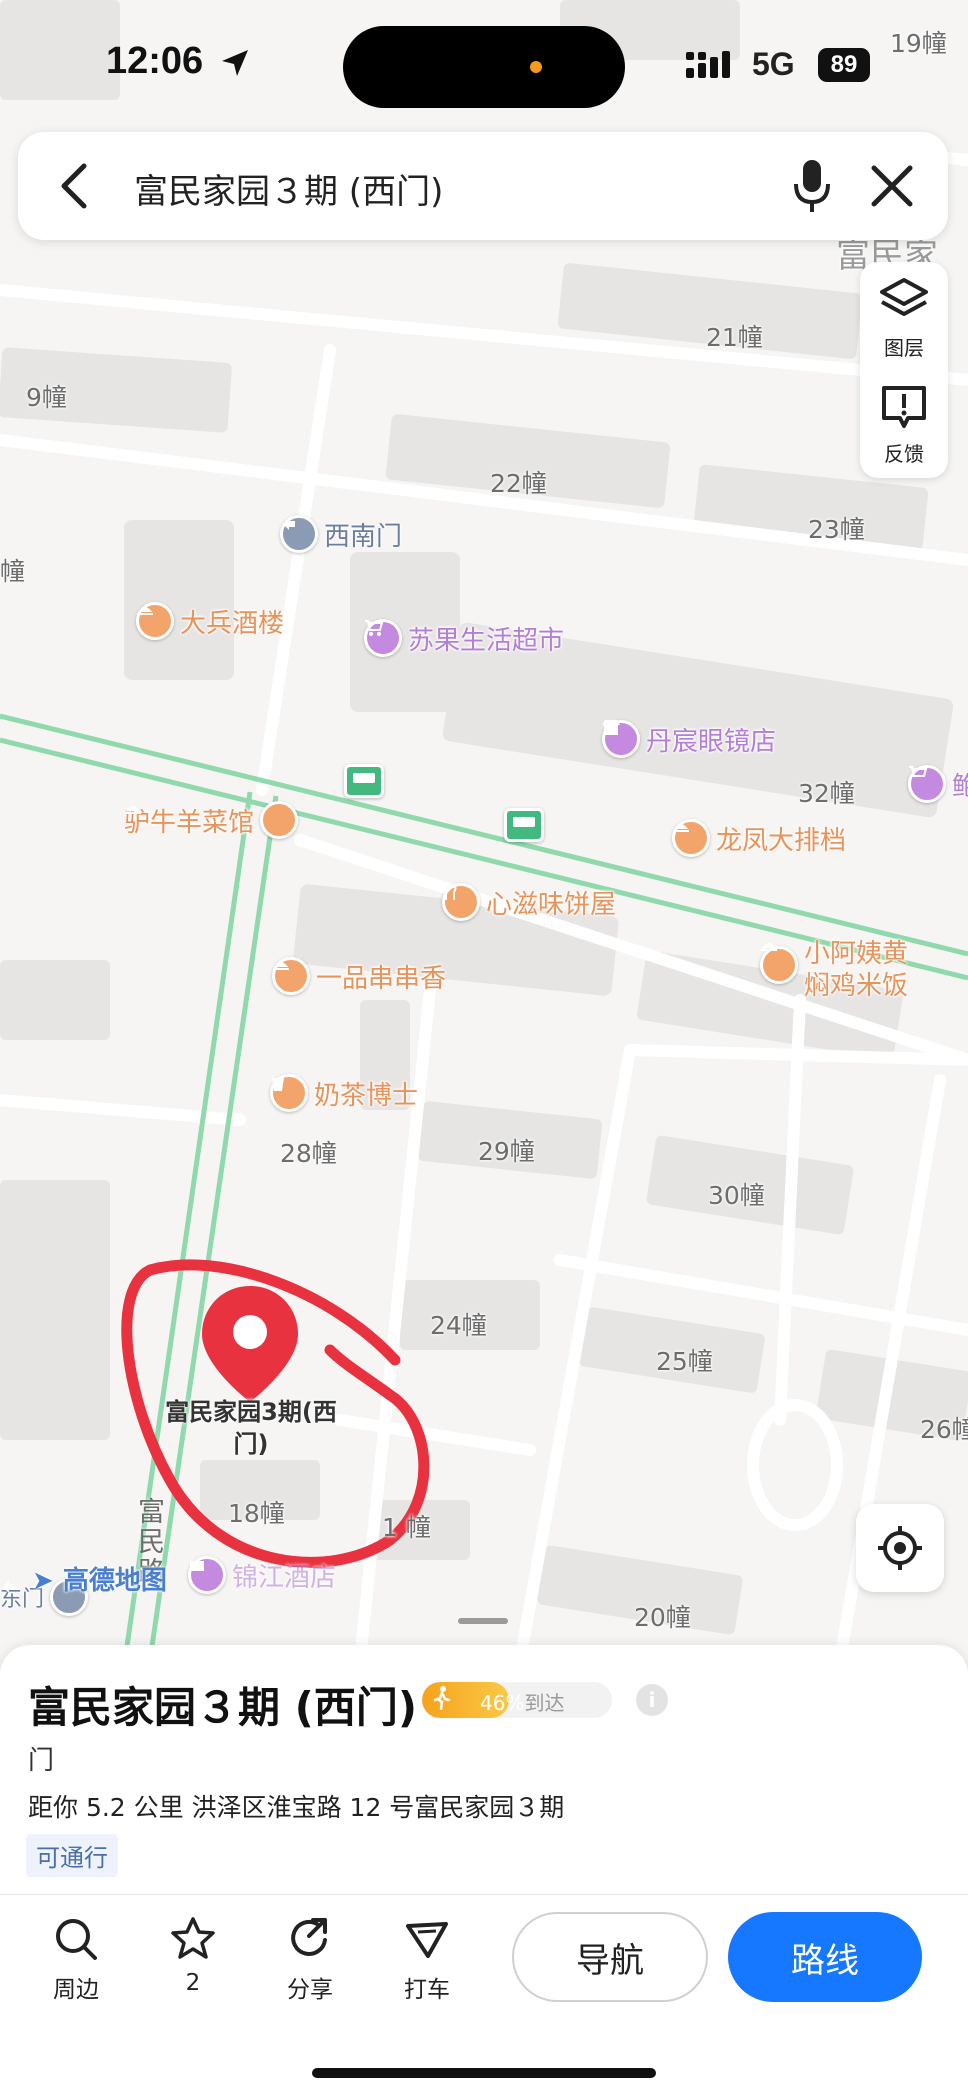 This screenshot has height=2097, width=968. I want to click on pin-label: 富民家园3期(西 门), so click(251, 1428).